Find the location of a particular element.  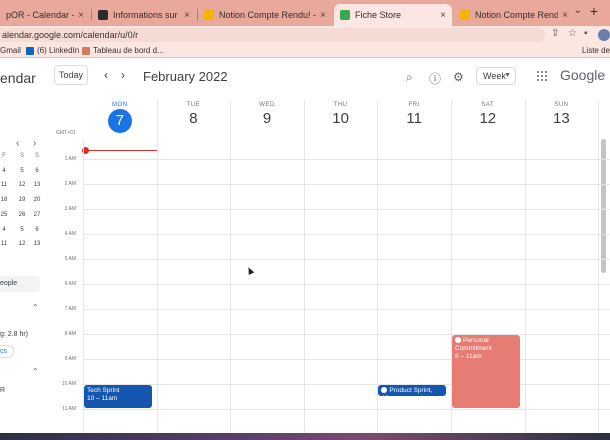

meeting-stats: g: 2.8 hr) is located at coordinates (14, 334).